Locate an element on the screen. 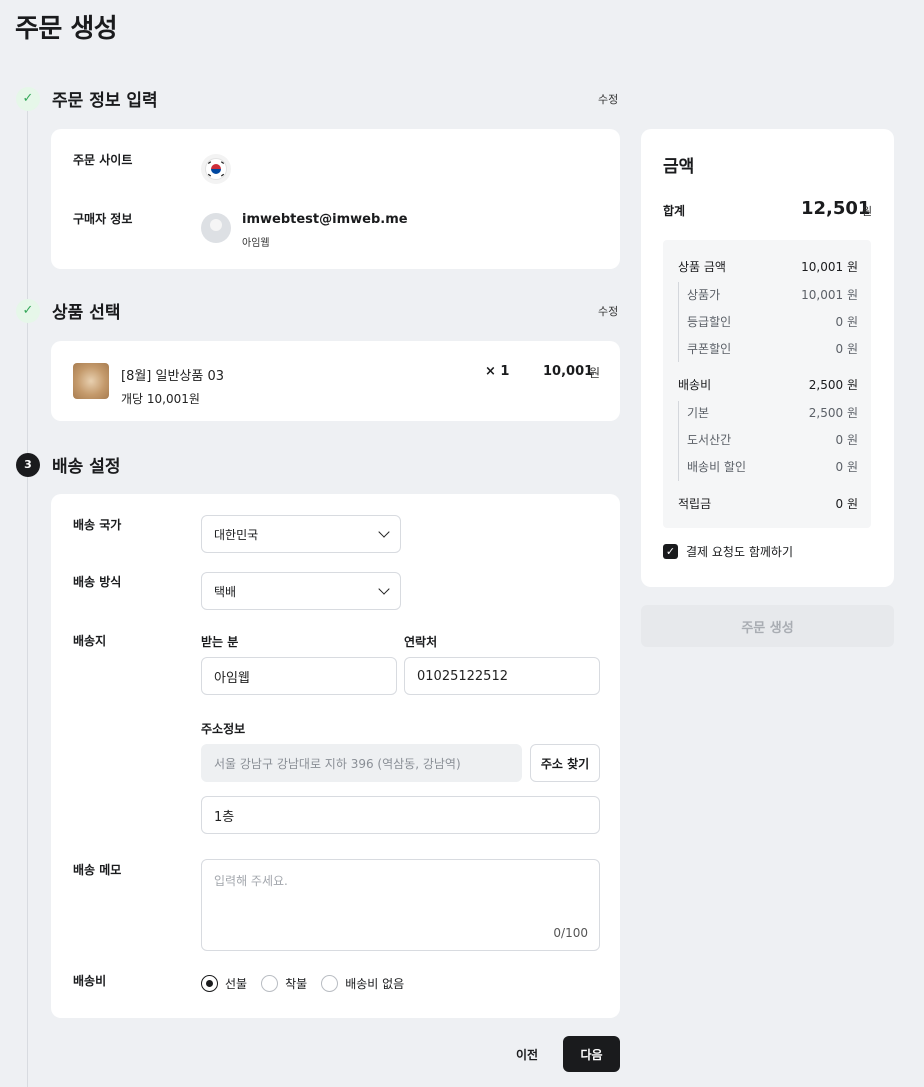 Image resolution: width=924 pixels, height=1087 pixels. payment-request-label: 결제 요청도 함께하기 is located at coordinates (739, 552).